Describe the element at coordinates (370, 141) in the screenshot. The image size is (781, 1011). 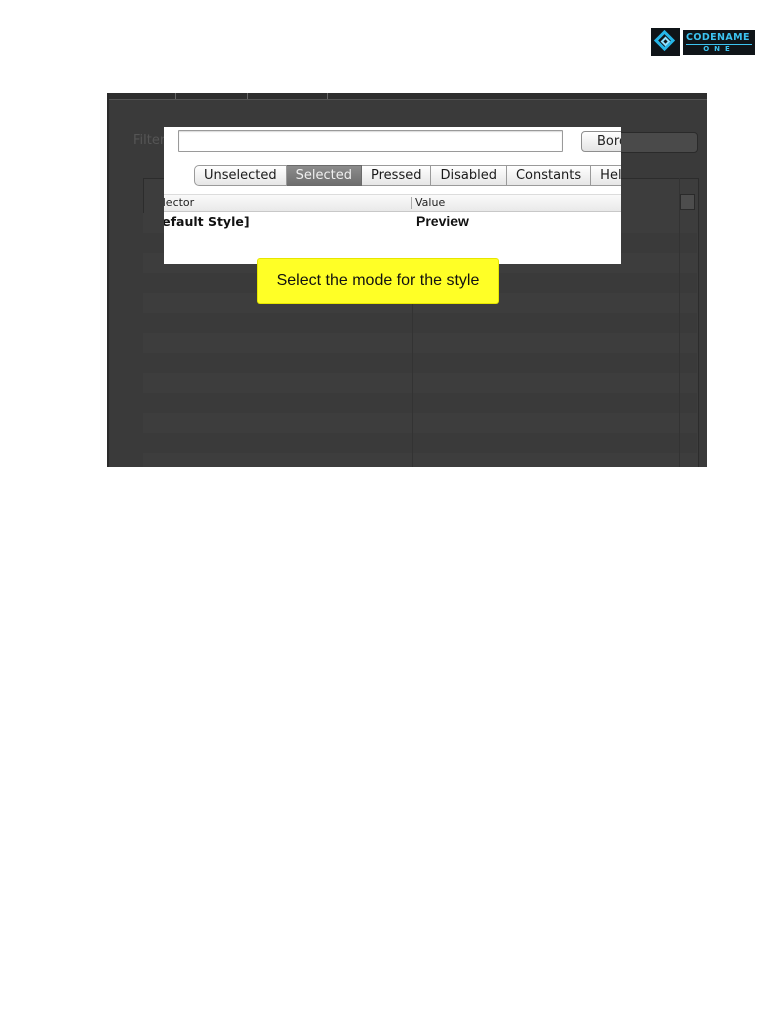
I see `filter-input` at that location.